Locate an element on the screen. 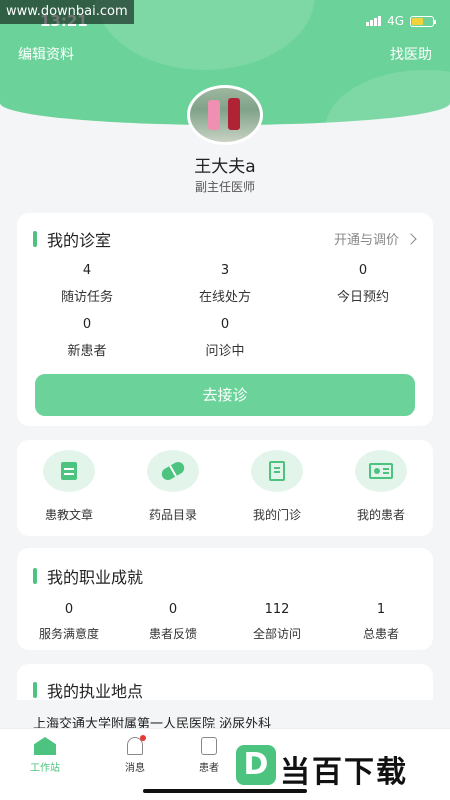  tool-my-patients: 我的患者 is located at coordinates (381, 486).